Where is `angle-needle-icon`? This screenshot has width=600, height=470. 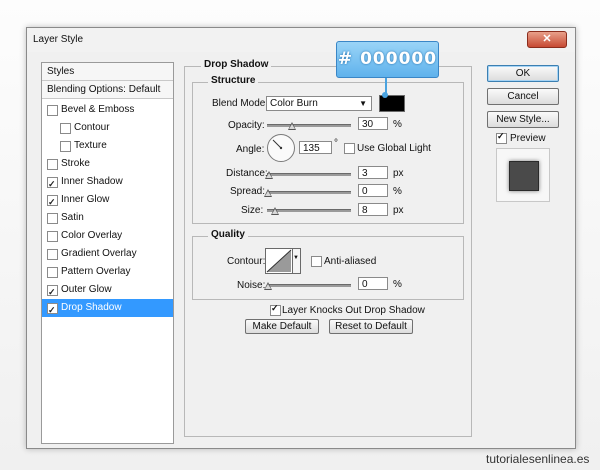
angle-needle-icon is located at coordinates (277, 144).